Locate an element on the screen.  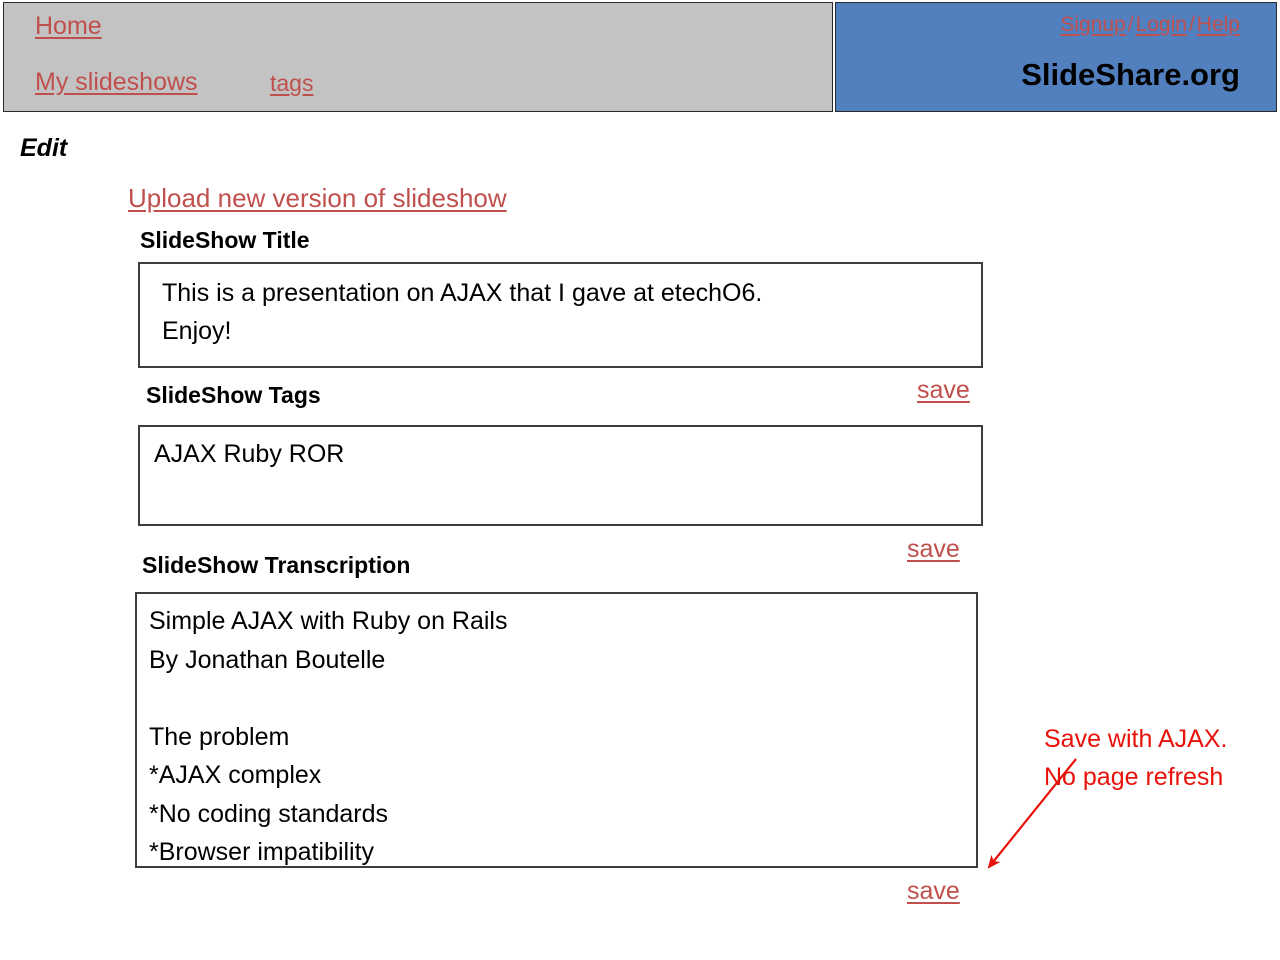
site-logo-text: SlideShare.org is located at coordinates (1130, 74).